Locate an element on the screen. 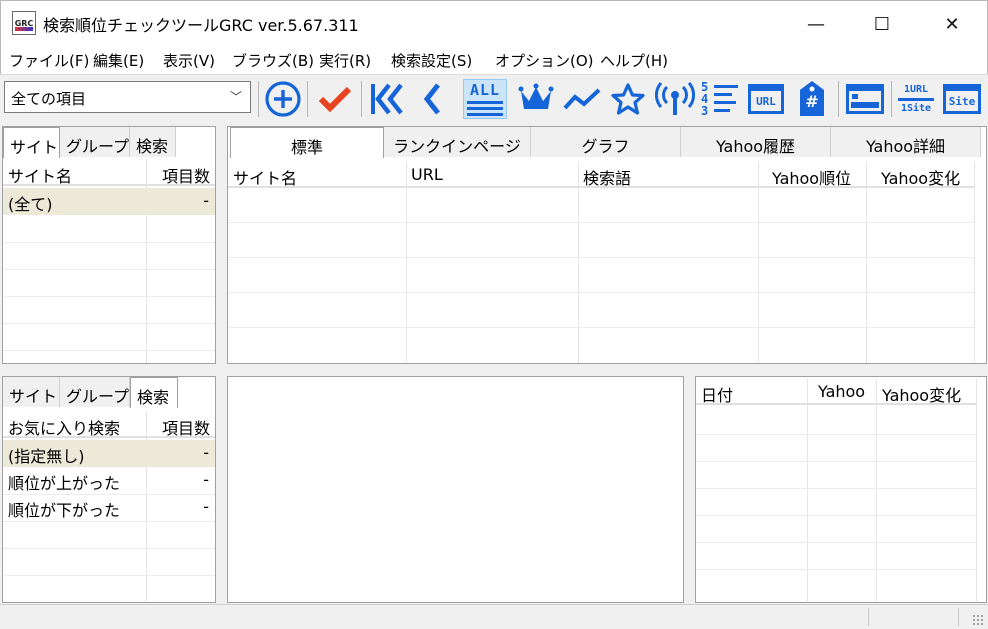 Image resolution: width=988 pixels, height=629 pixels. ranked-list-button: 5 4 3 is located at coordinates (720, 99).